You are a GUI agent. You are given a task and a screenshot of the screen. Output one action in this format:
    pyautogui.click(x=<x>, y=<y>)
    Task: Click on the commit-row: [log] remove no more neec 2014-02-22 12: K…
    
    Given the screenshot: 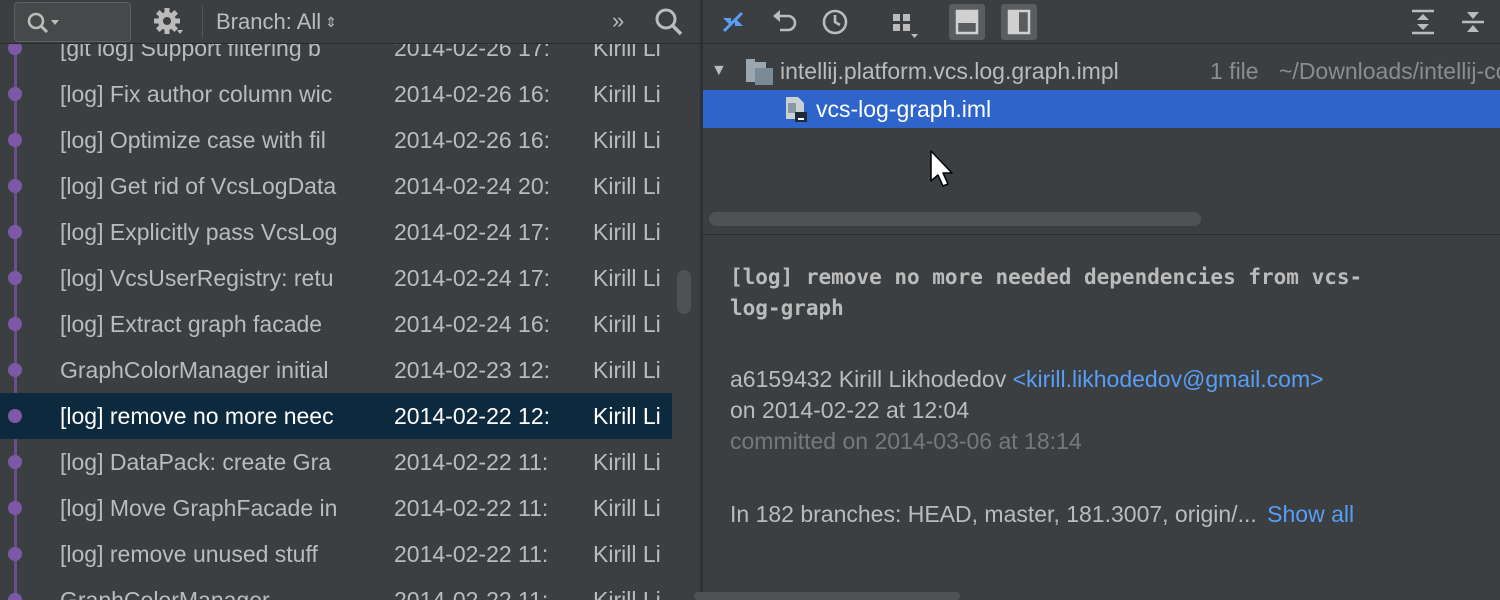 What is the action you would take?
    pyautogui.click(x=336, y=416)
    